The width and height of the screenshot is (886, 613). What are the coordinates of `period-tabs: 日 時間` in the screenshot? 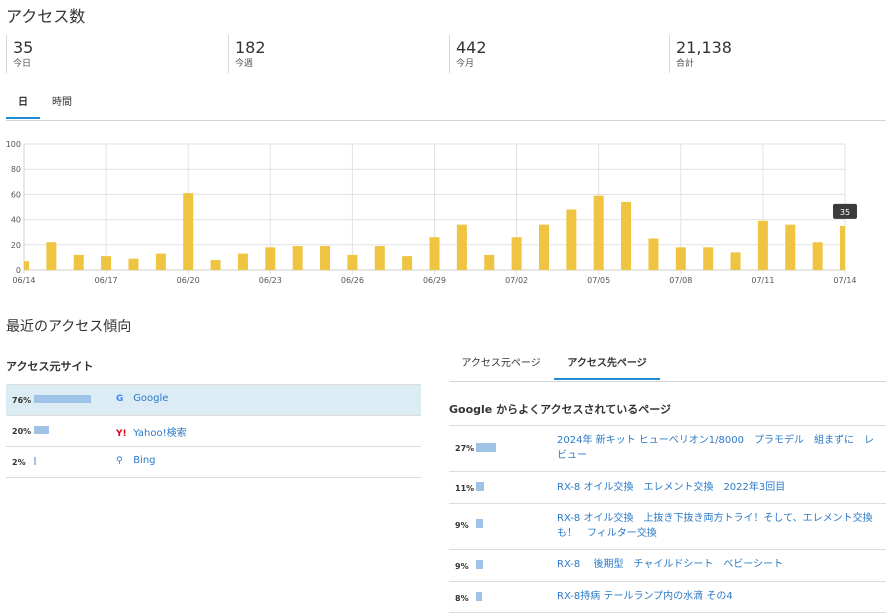 It's located at (446, 106).